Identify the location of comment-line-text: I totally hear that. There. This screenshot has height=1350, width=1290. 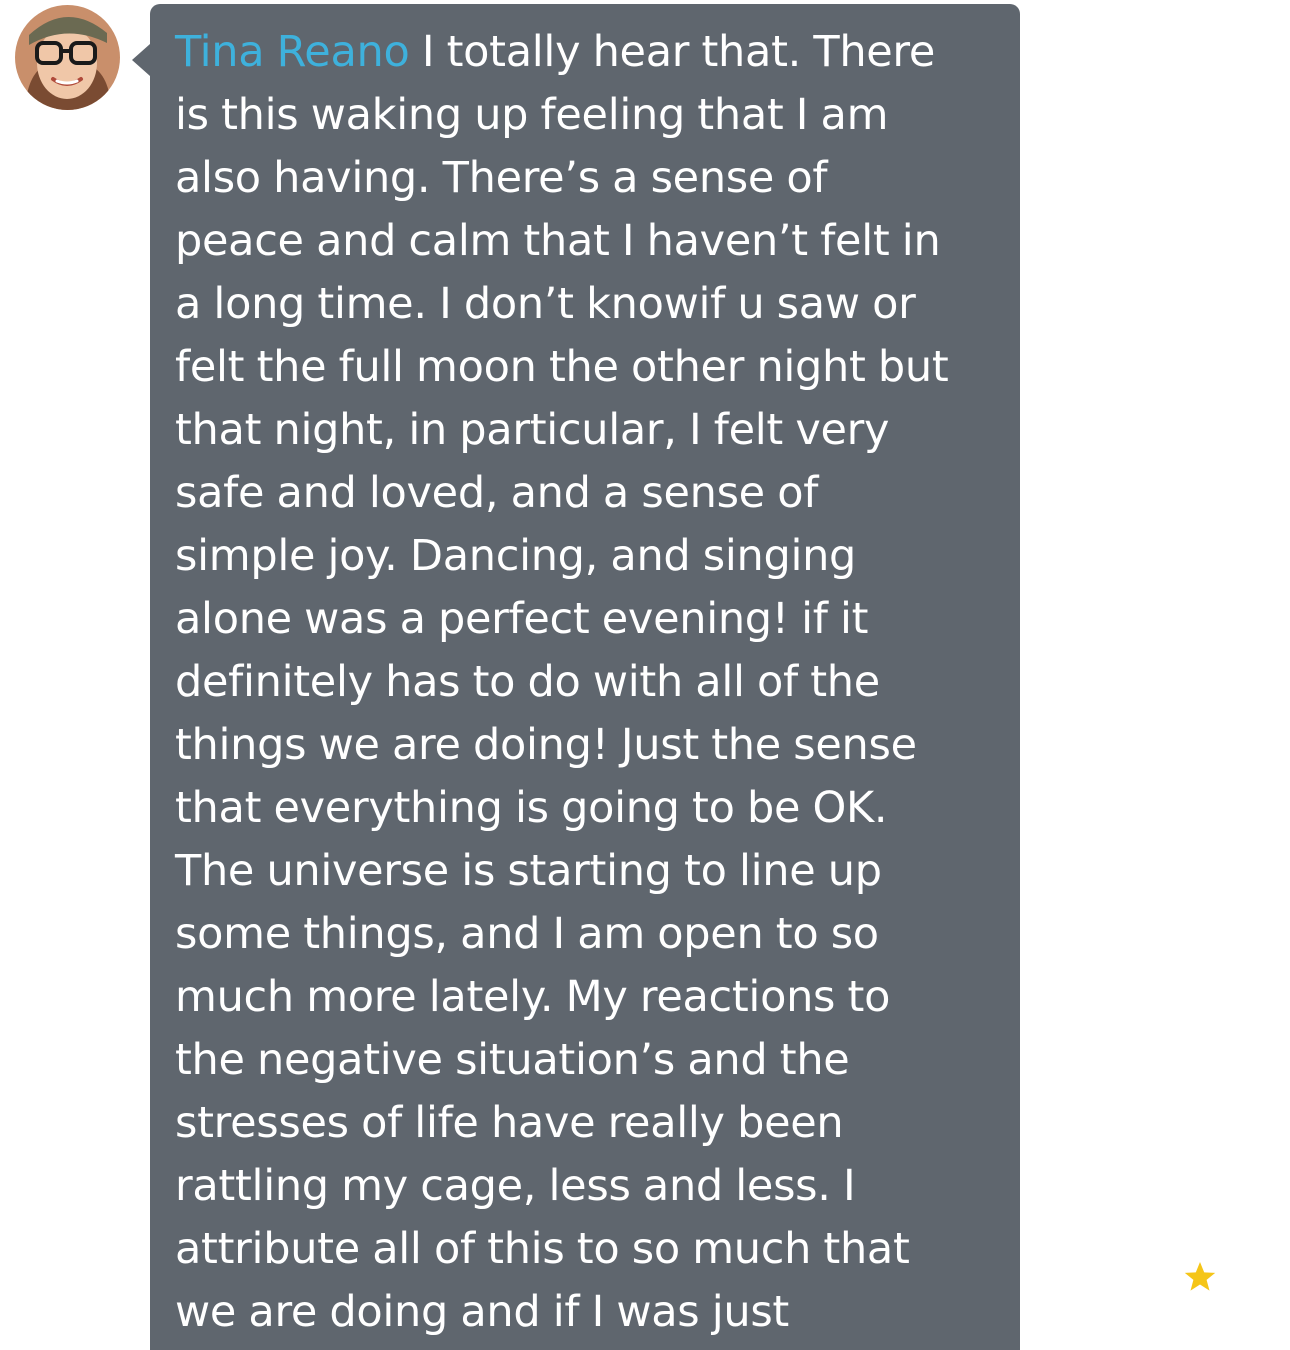
(678, 52).